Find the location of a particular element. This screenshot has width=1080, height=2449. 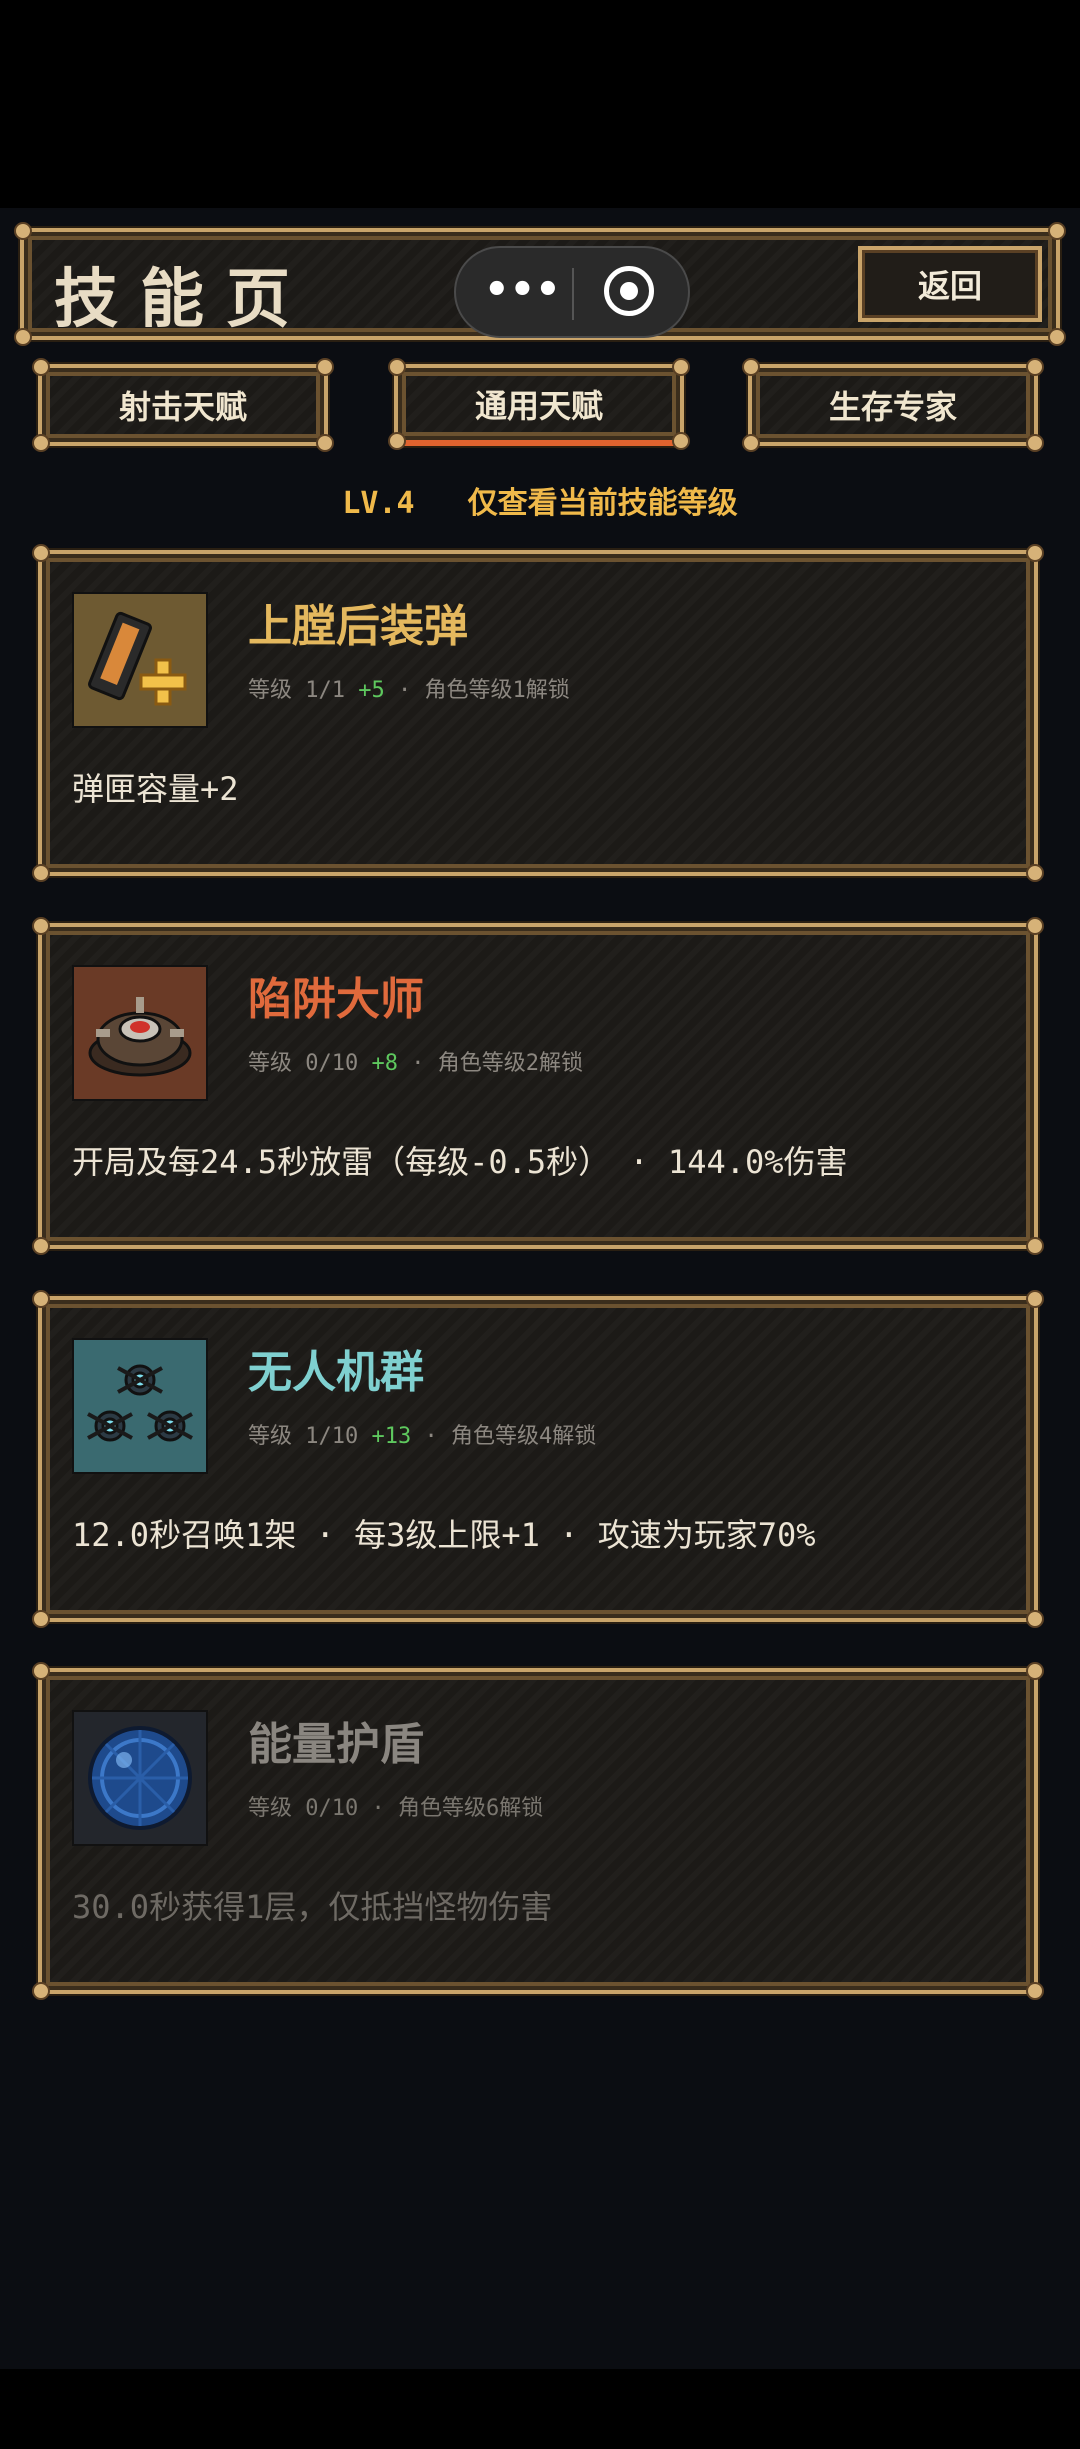

mini-program-capsule: ••• is located at coordinates (572, 292).